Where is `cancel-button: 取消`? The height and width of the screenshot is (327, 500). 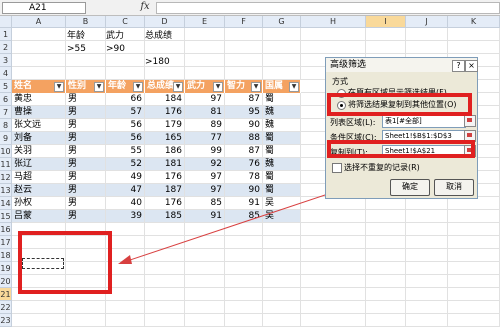
cancel-button: 取消 is located at coordinates (454, 187).